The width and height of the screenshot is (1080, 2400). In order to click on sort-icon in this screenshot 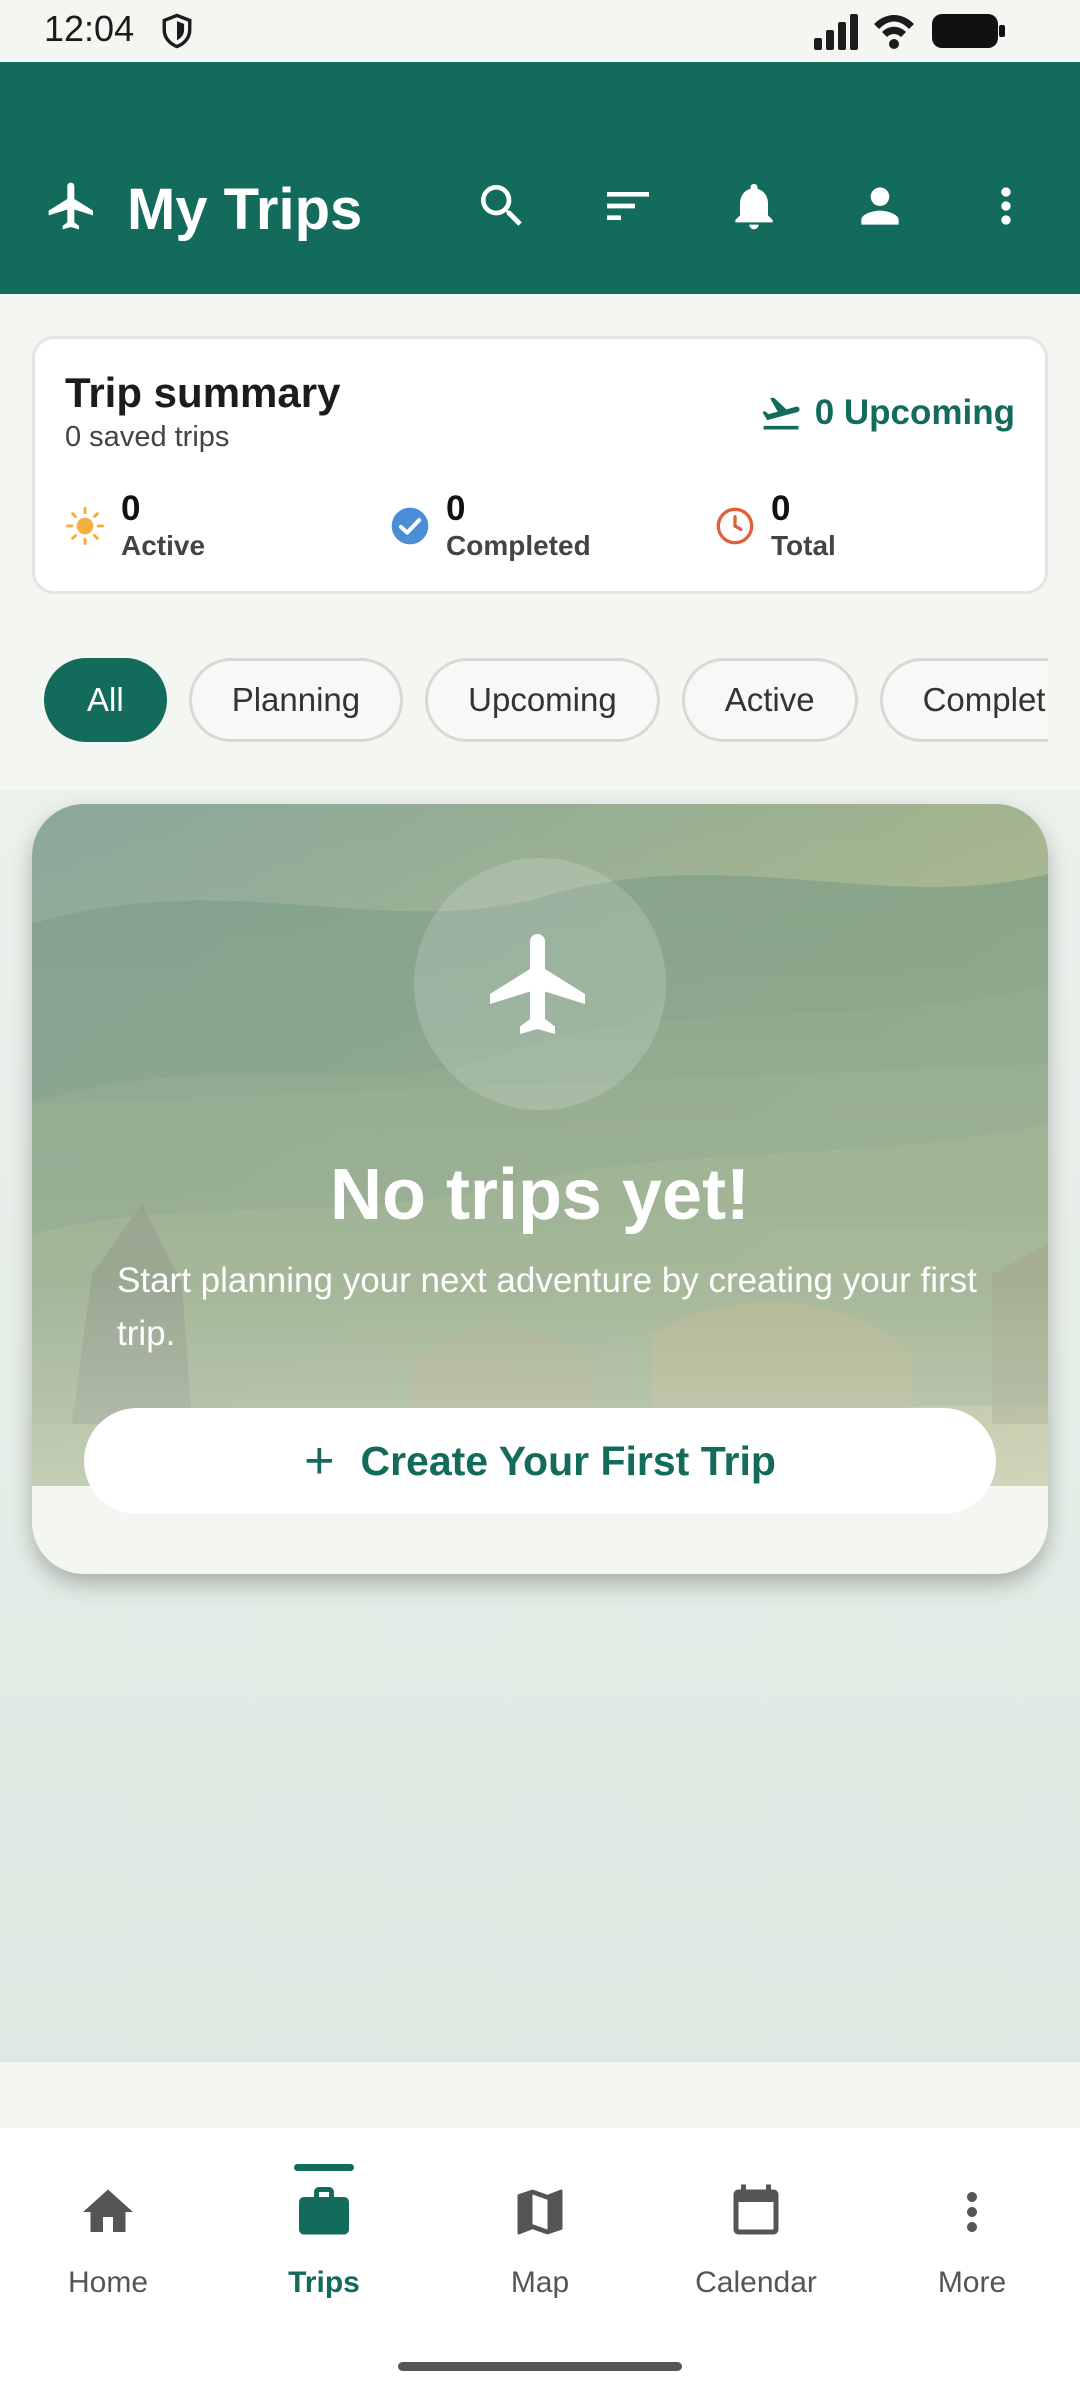, I will do `click(628, 206)`.